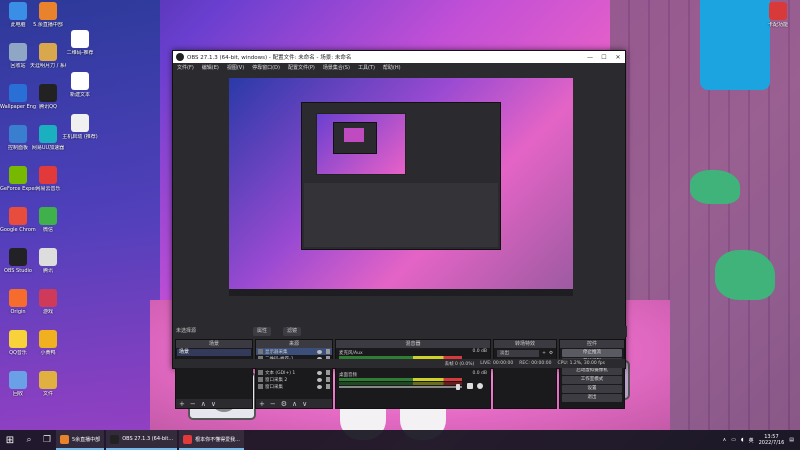 The width and height of the screenshot is (800, 450). I want to click on control-button: 设置, so click(592, 389).